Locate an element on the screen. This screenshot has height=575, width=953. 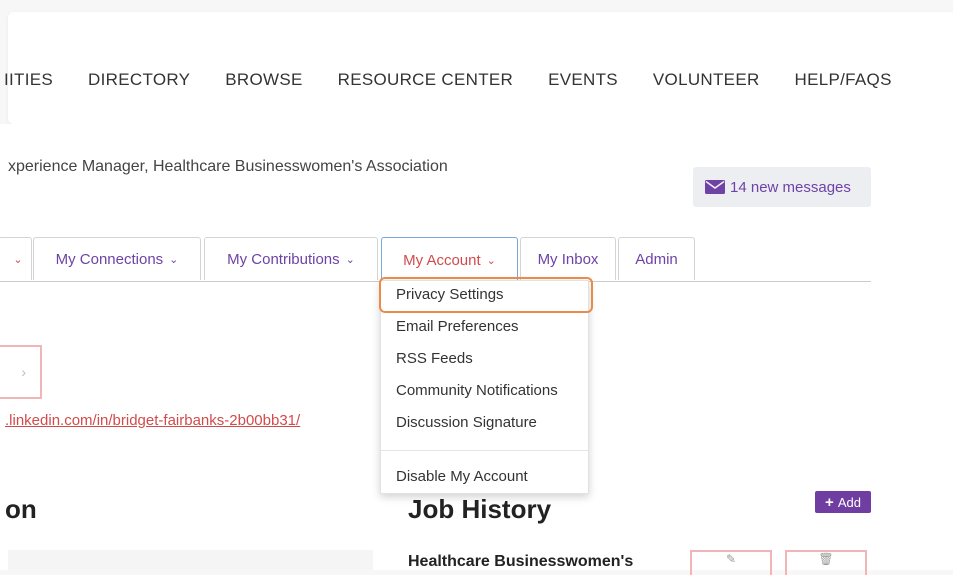
menu-divider is located at coordinates (484, 450).